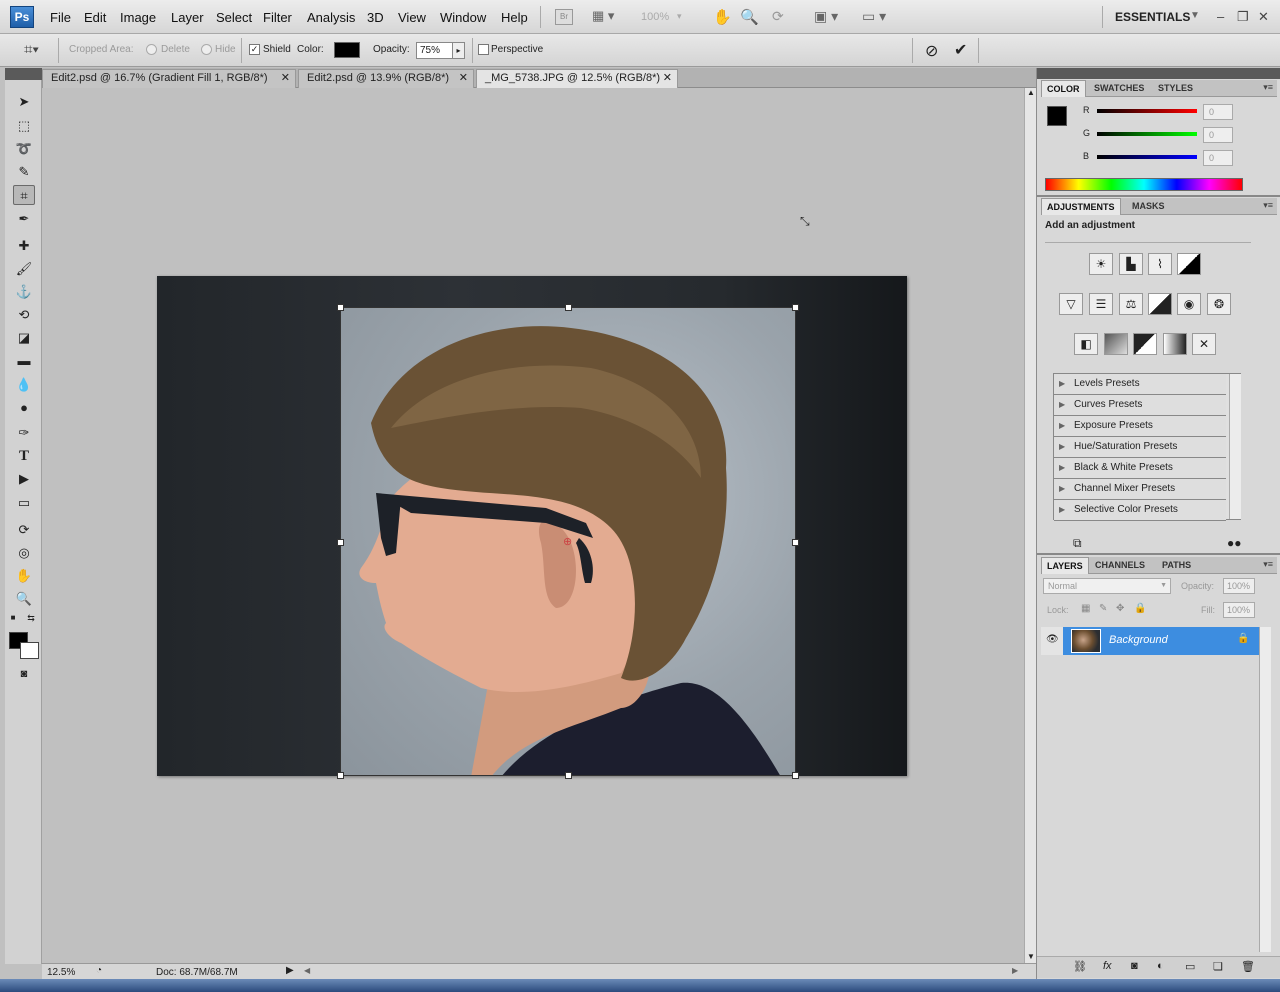  I want to click on restore-icon: ❐, so click(1243, 17).